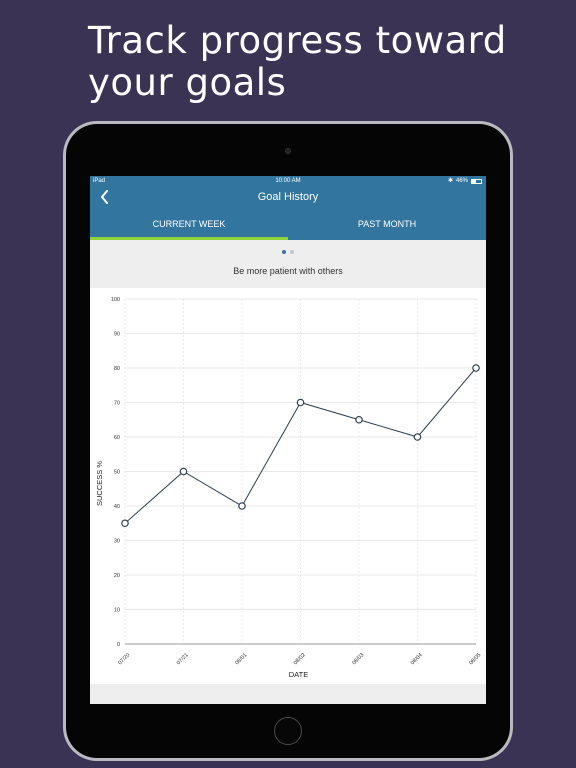 The width and height of the screenshot is (576, 768). I want to click on camera-icon, so click(288, 151).